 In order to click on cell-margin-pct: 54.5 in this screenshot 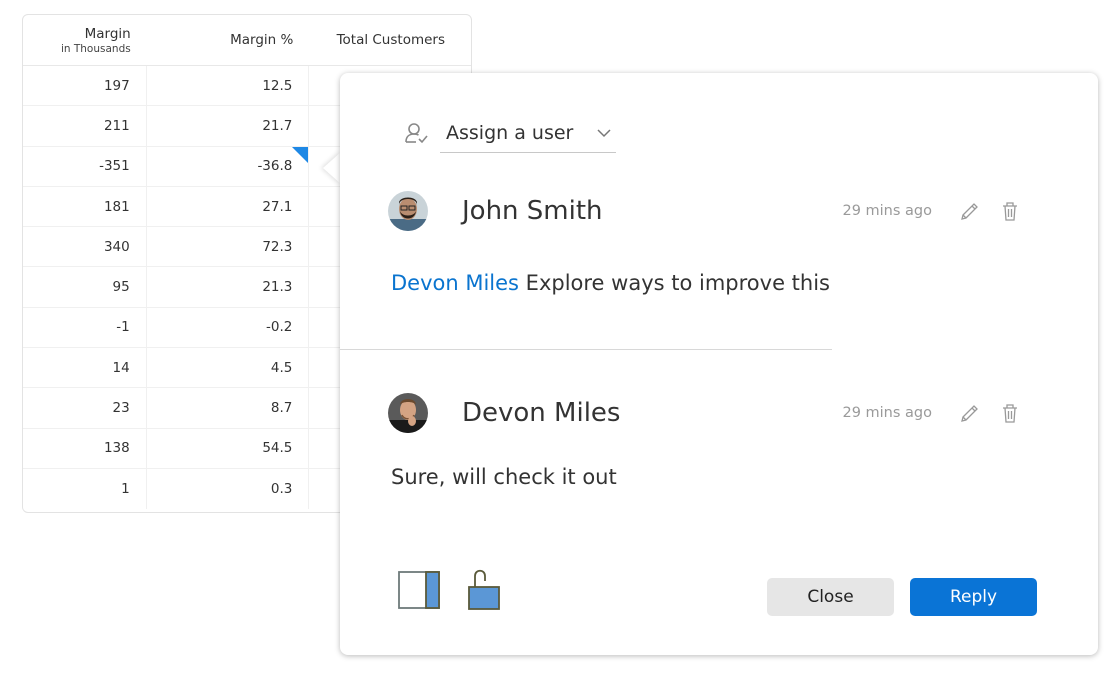, I will do `click(228, 448)`.